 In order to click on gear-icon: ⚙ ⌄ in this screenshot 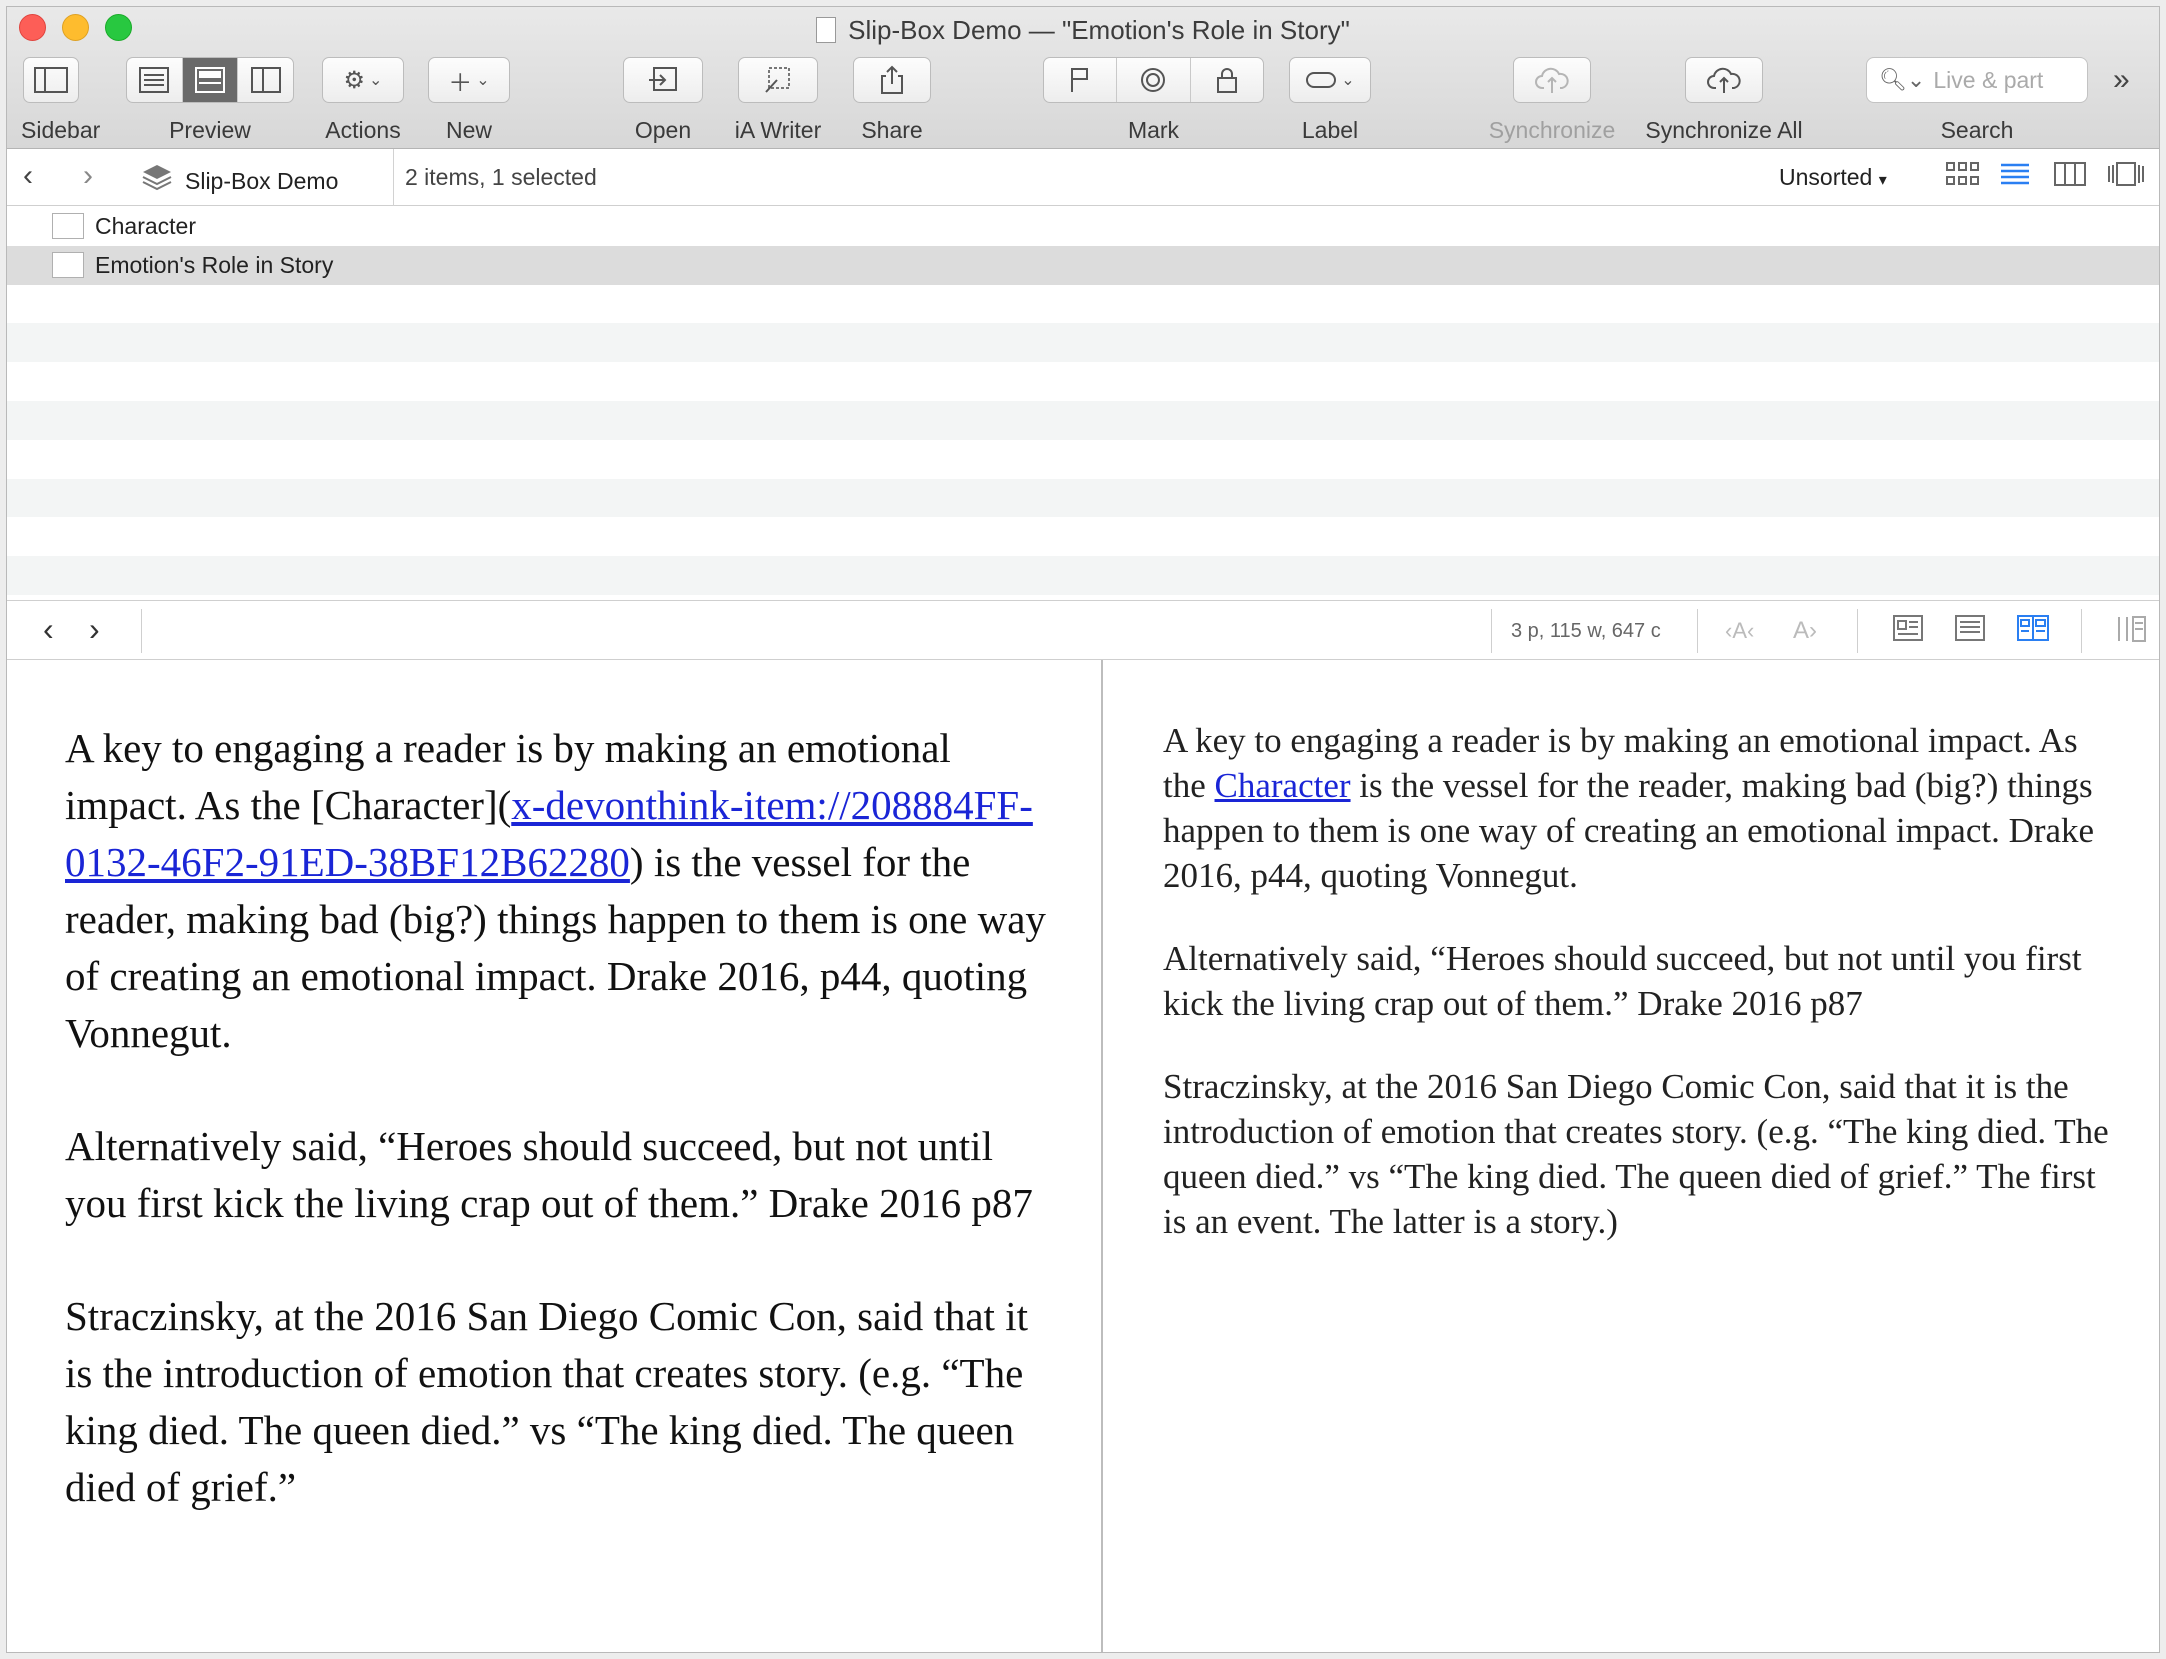, I will do `click(363, 80)`.